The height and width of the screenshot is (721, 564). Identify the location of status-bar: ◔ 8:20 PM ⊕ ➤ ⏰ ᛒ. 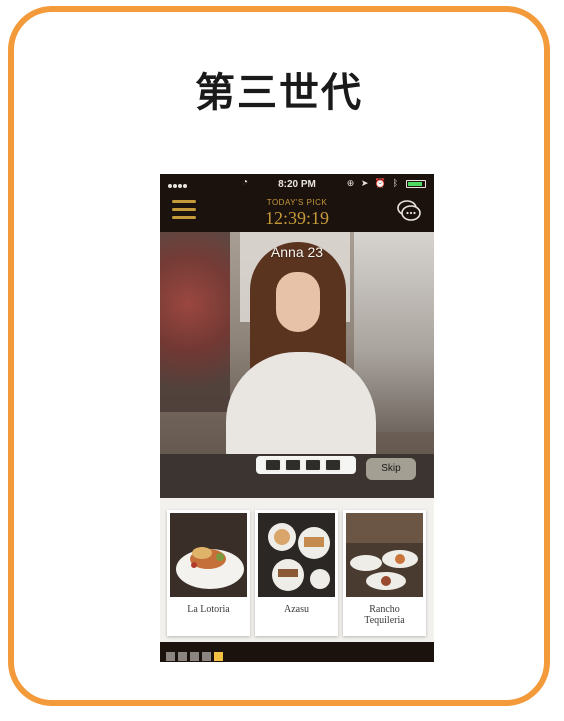
(297, 186).